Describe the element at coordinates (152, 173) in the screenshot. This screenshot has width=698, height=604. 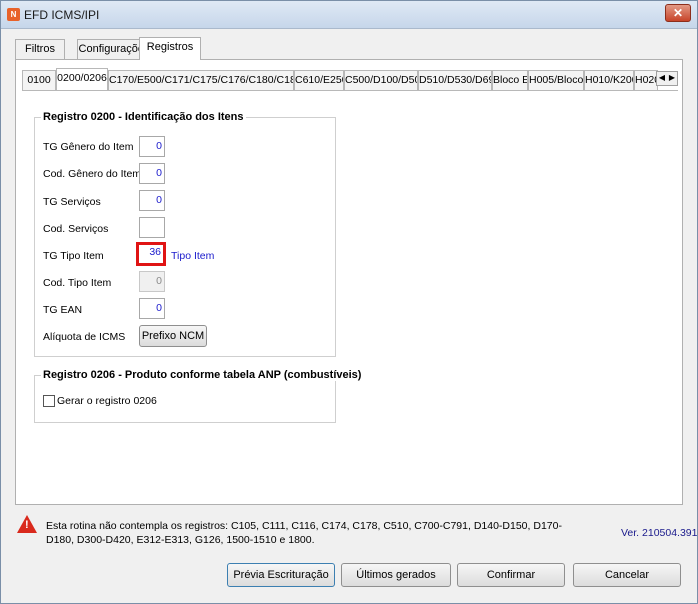
I see `input-cod-genero-item: 0` at that location.